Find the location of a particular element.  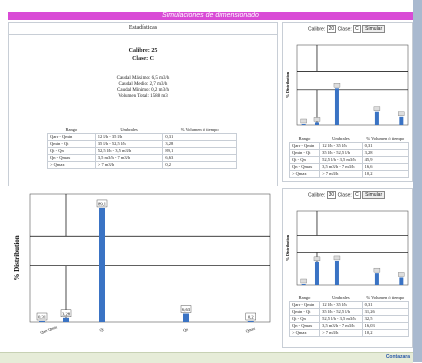

cell: 16,6 is located at coordinates (385, 167).